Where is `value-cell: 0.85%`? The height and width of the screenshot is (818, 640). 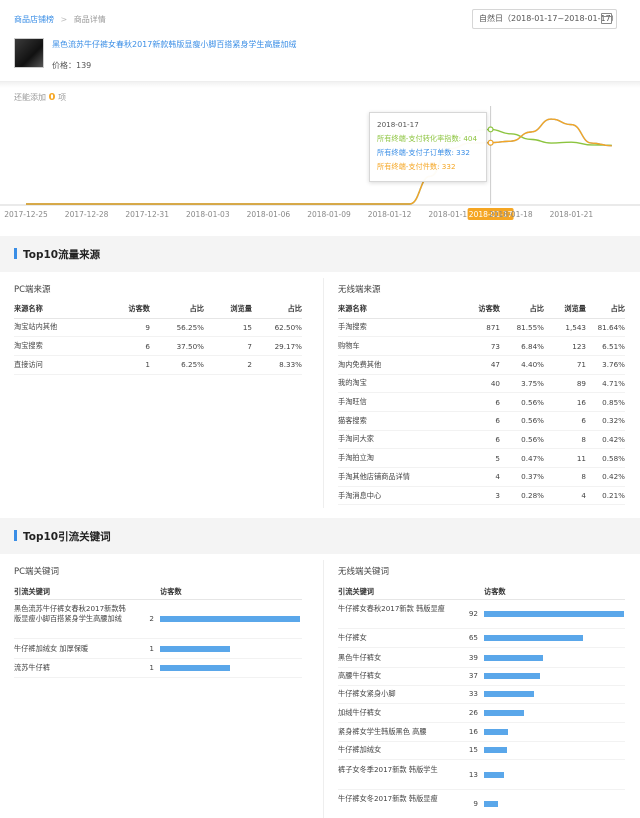 value-cell: 0.85% is located at coordinates (605, 402).